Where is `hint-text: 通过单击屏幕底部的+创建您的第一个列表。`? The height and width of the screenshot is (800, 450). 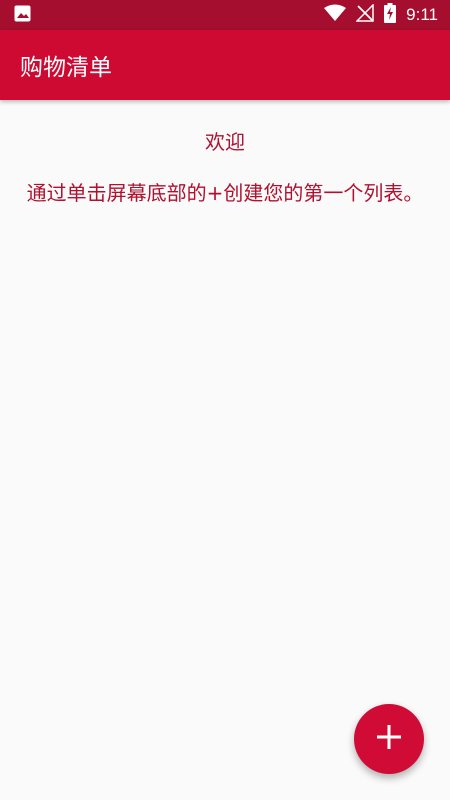 hint-text: 通过单击屏幕底部的+创建您的第一个列表。 is located at coordinates (225, 193).